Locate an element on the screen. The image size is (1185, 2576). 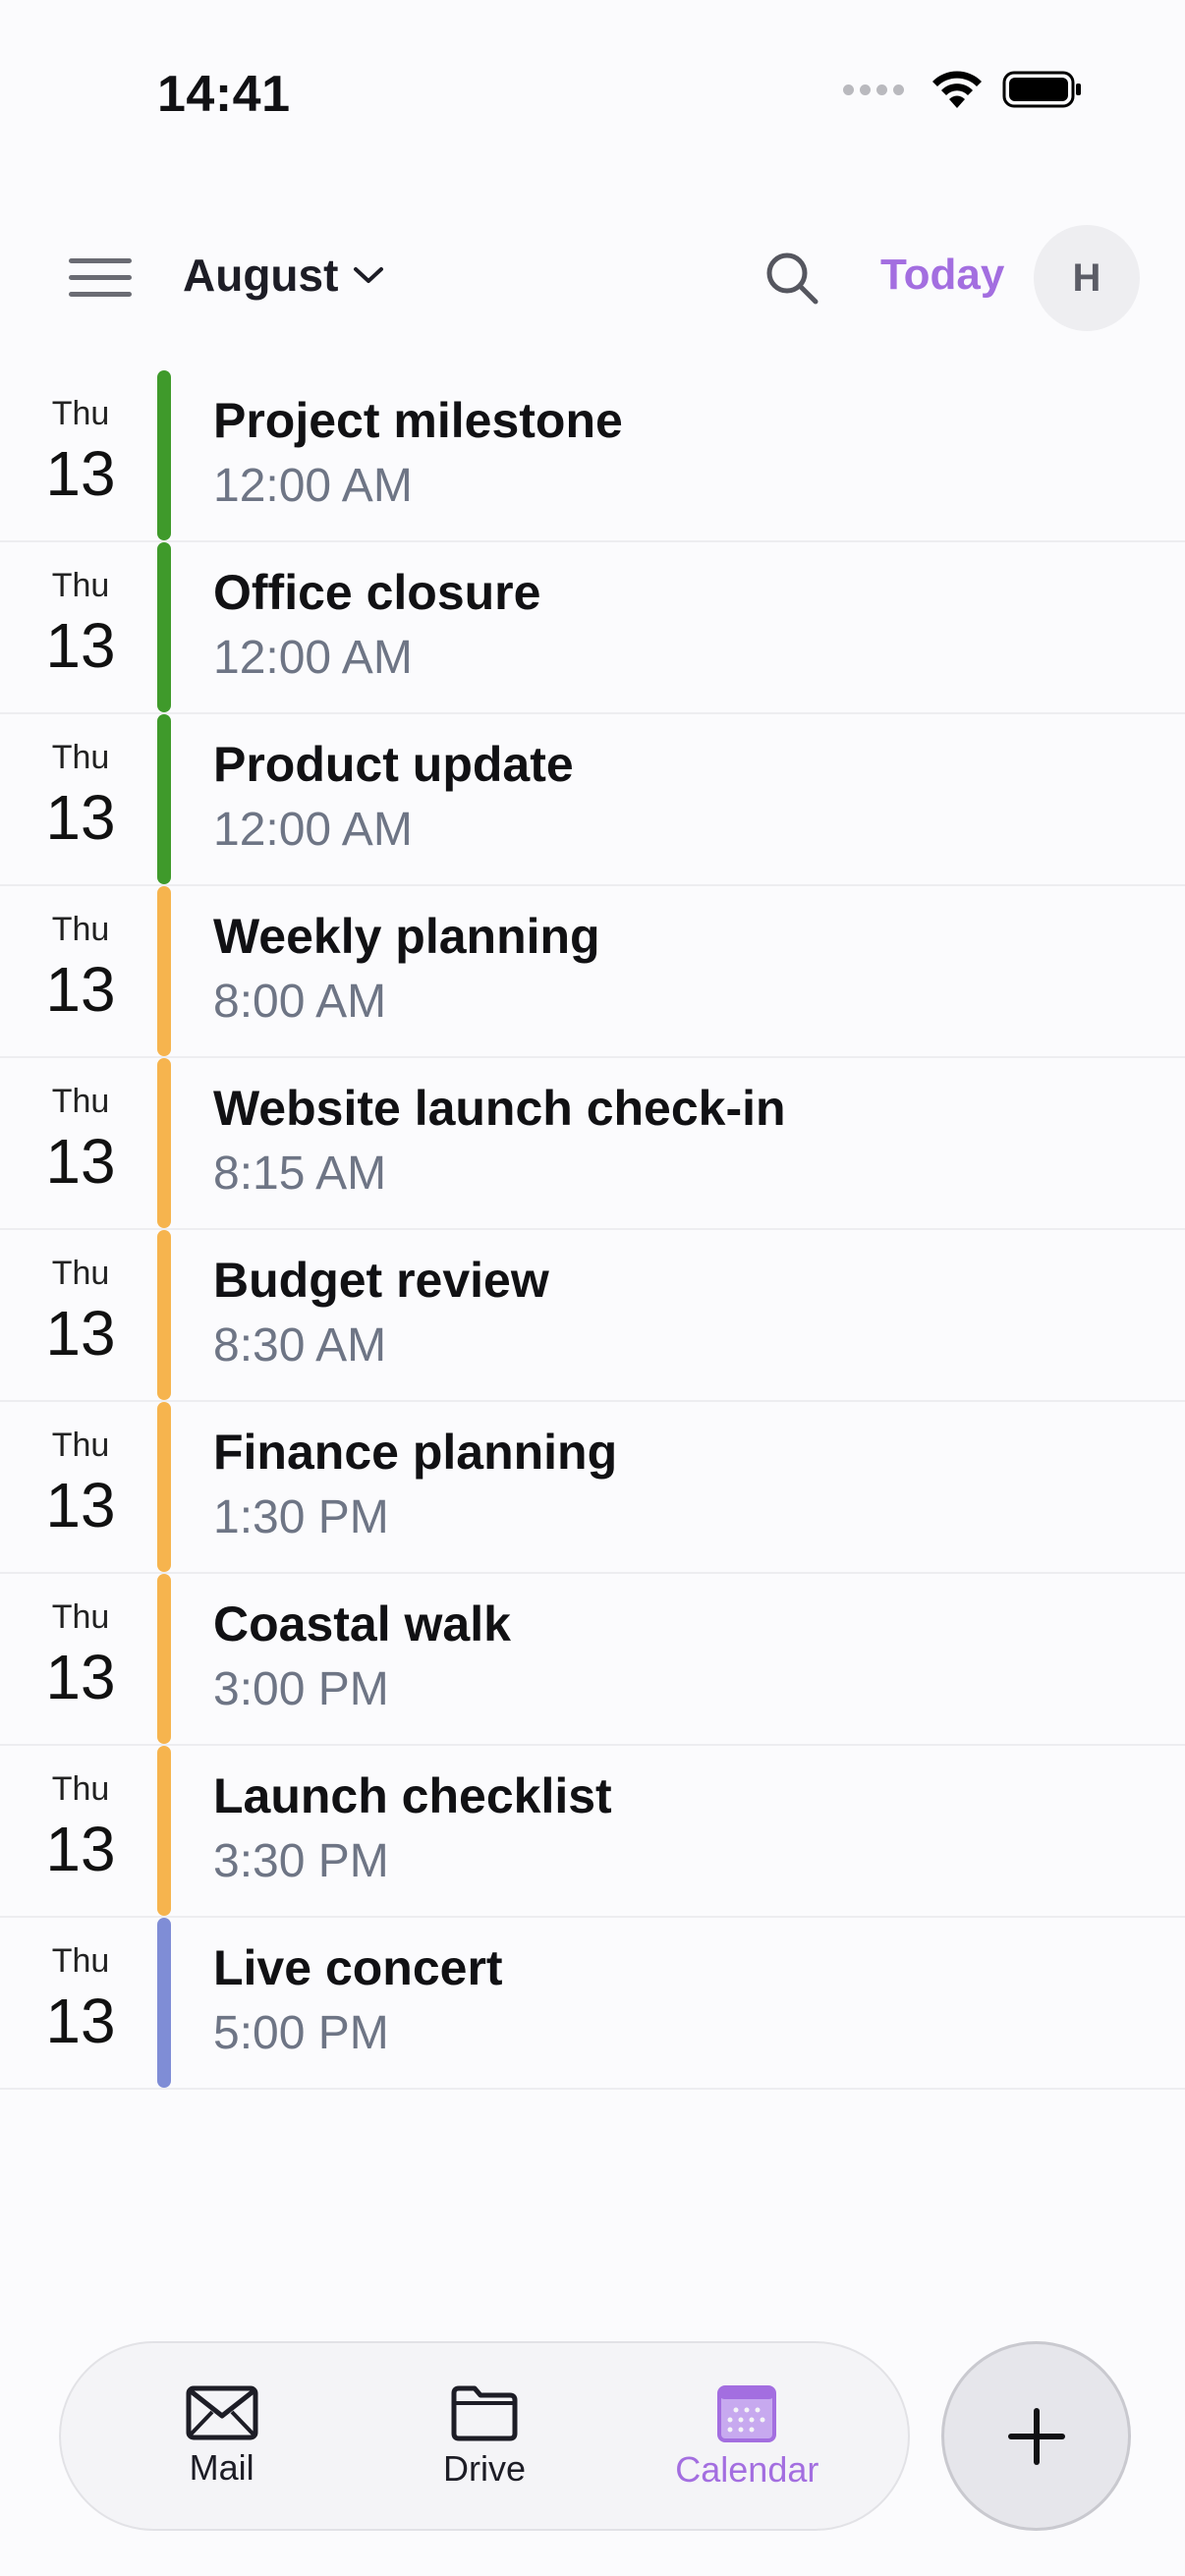
event-row: Thu 13 Product update 12:00 AM is located at coordinates (592, 800).